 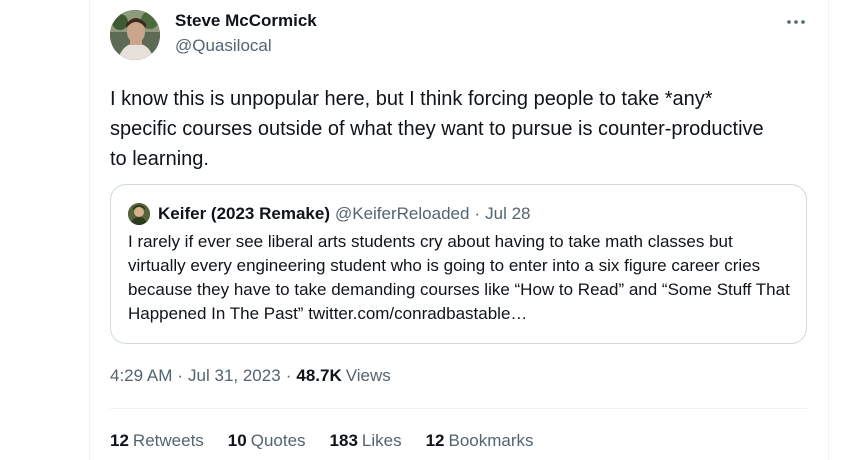 I want to click on divider, so click(x=458, y=408).